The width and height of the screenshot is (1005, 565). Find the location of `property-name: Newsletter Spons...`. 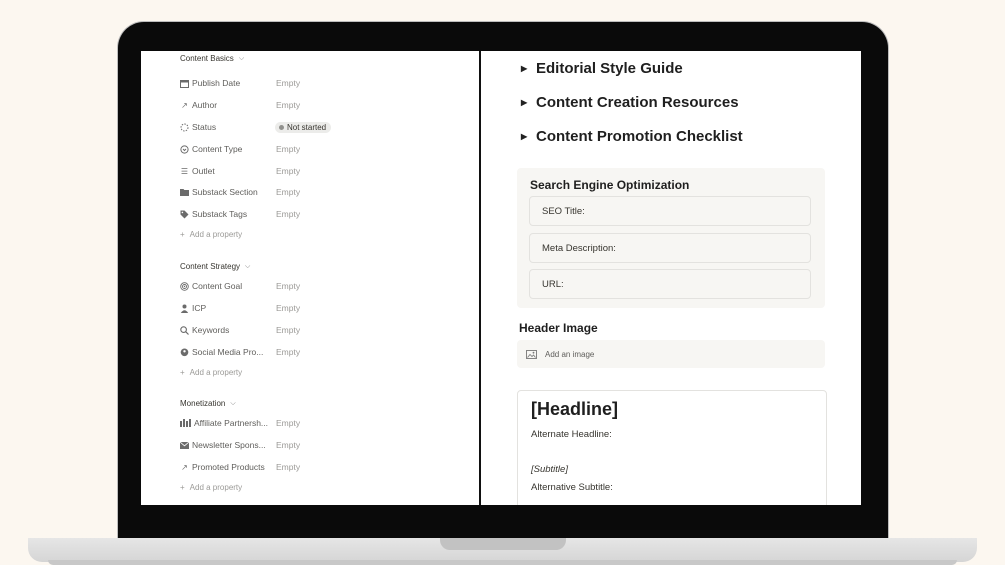

property-name: Newsletter Spons... is located at coordinates (229, 445).